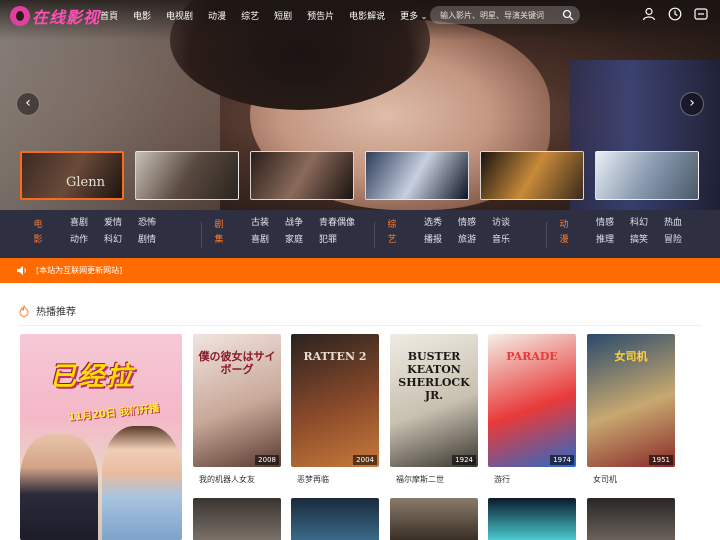 This screenshot has height=540, width=720. What do you see at coordinates (501, 241) in the screenshot?
I see `category-link: 音乐` at bounding box center [501, 241].